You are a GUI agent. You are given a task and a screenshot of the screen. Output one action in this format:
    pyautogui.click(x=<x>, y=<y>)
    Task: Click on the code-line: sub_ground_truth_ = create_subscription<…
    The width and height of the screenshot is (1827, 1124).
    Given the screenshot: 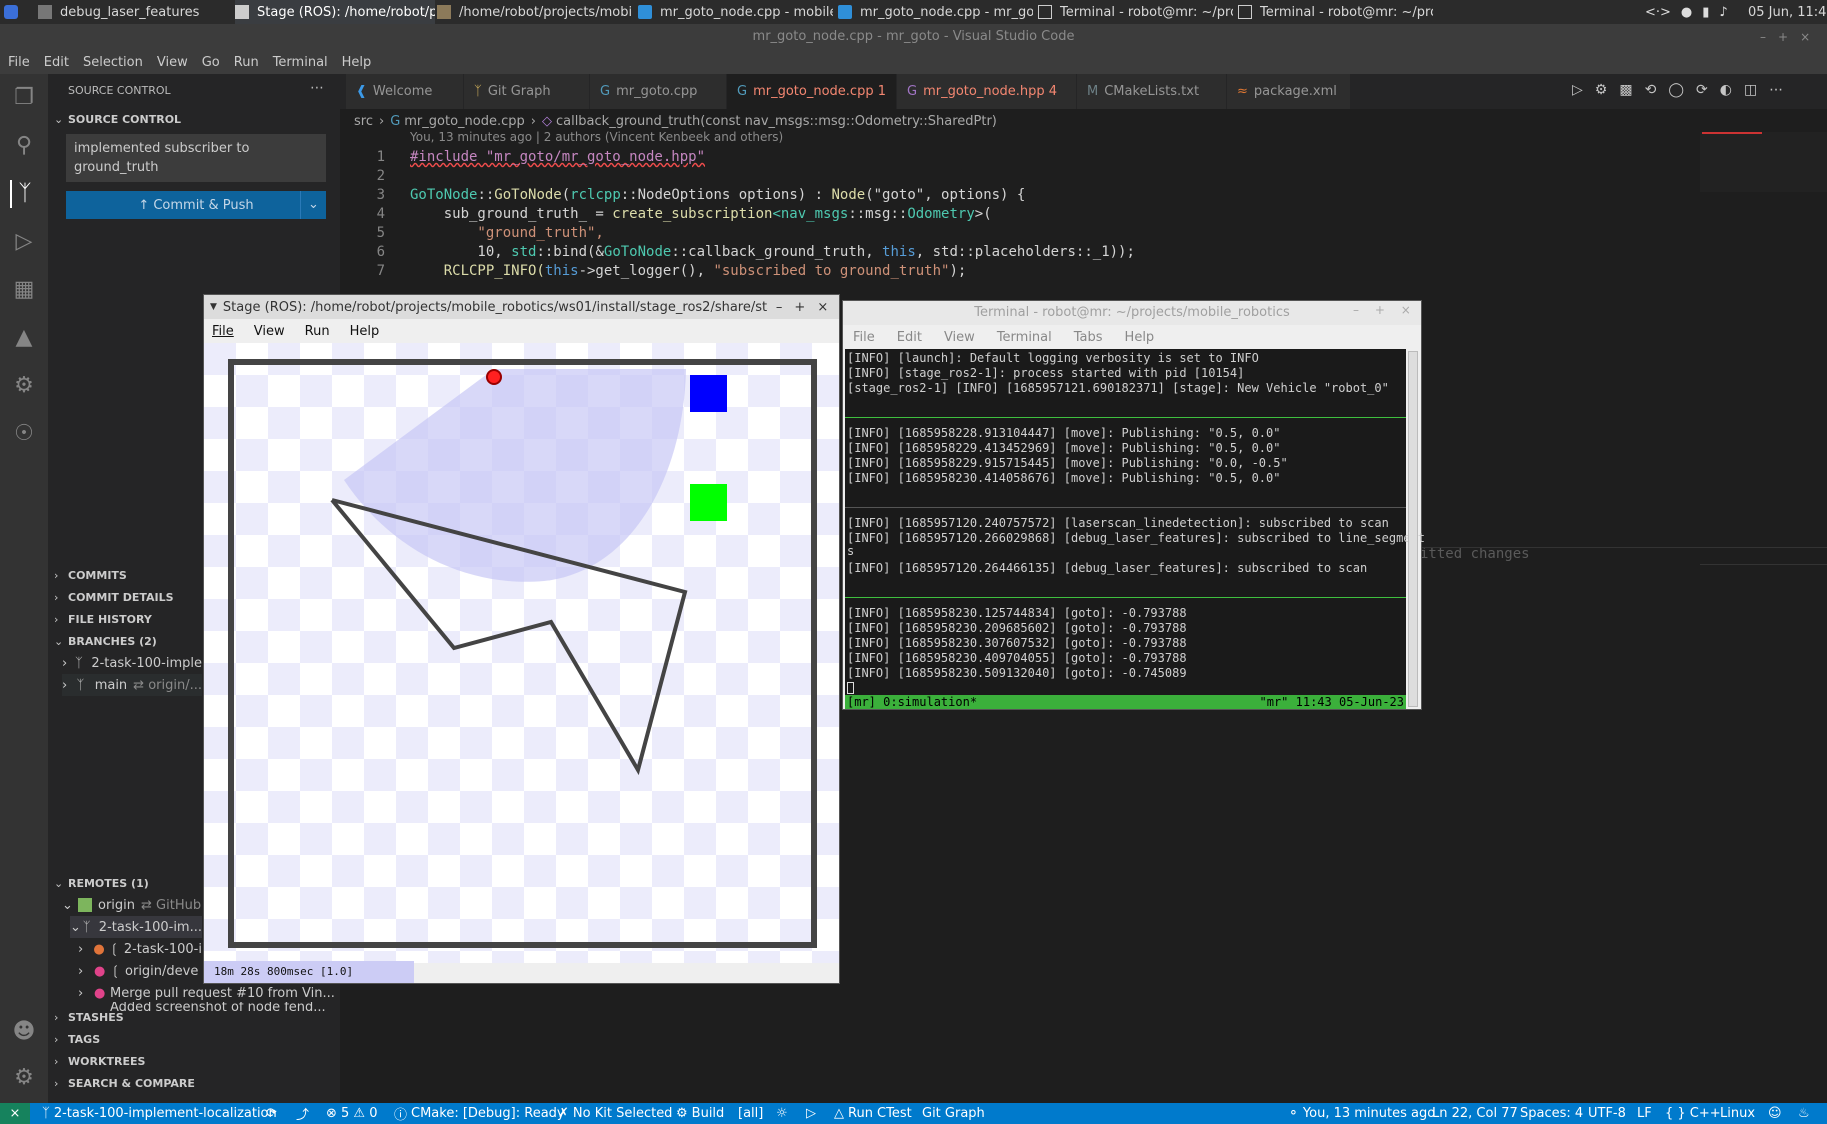 What is the action you would take?
    pyautogui.click(x=701, y=214)
    